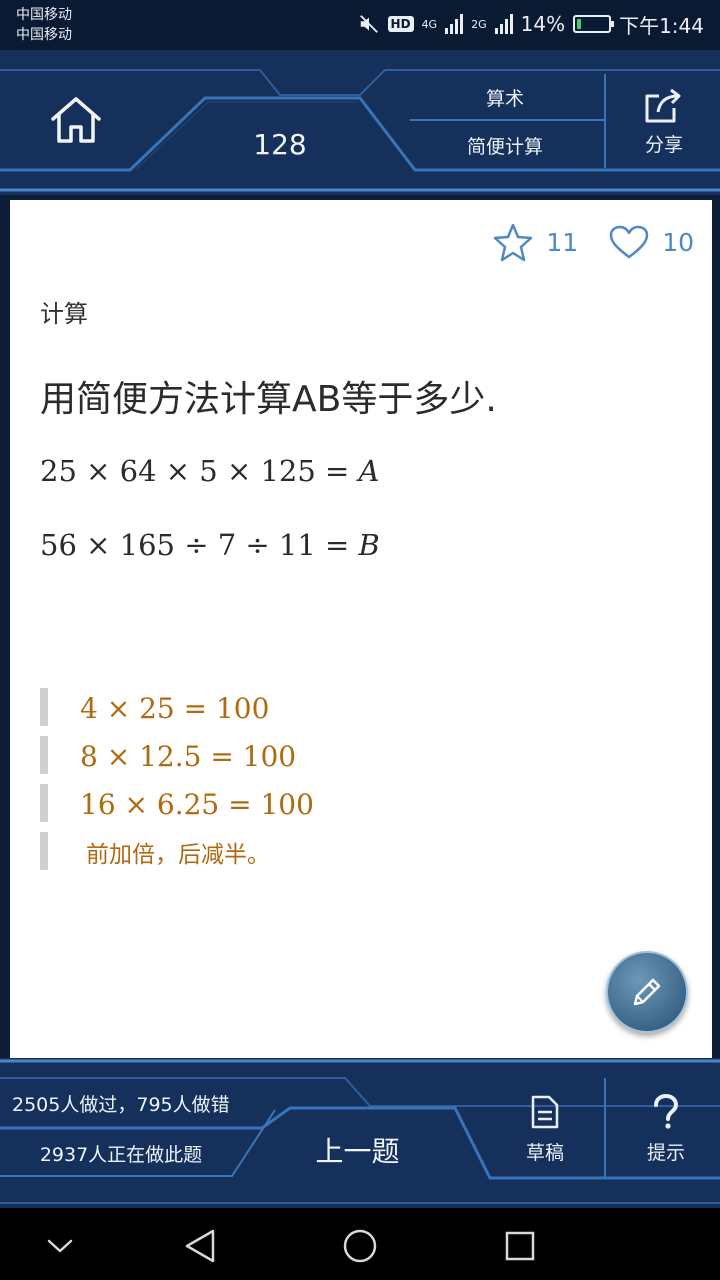 Image resolution: width=720 pixels, height=1280 pixels. I want to click on hint-item: 16 × 6.25 = 100, so click(177, 804).